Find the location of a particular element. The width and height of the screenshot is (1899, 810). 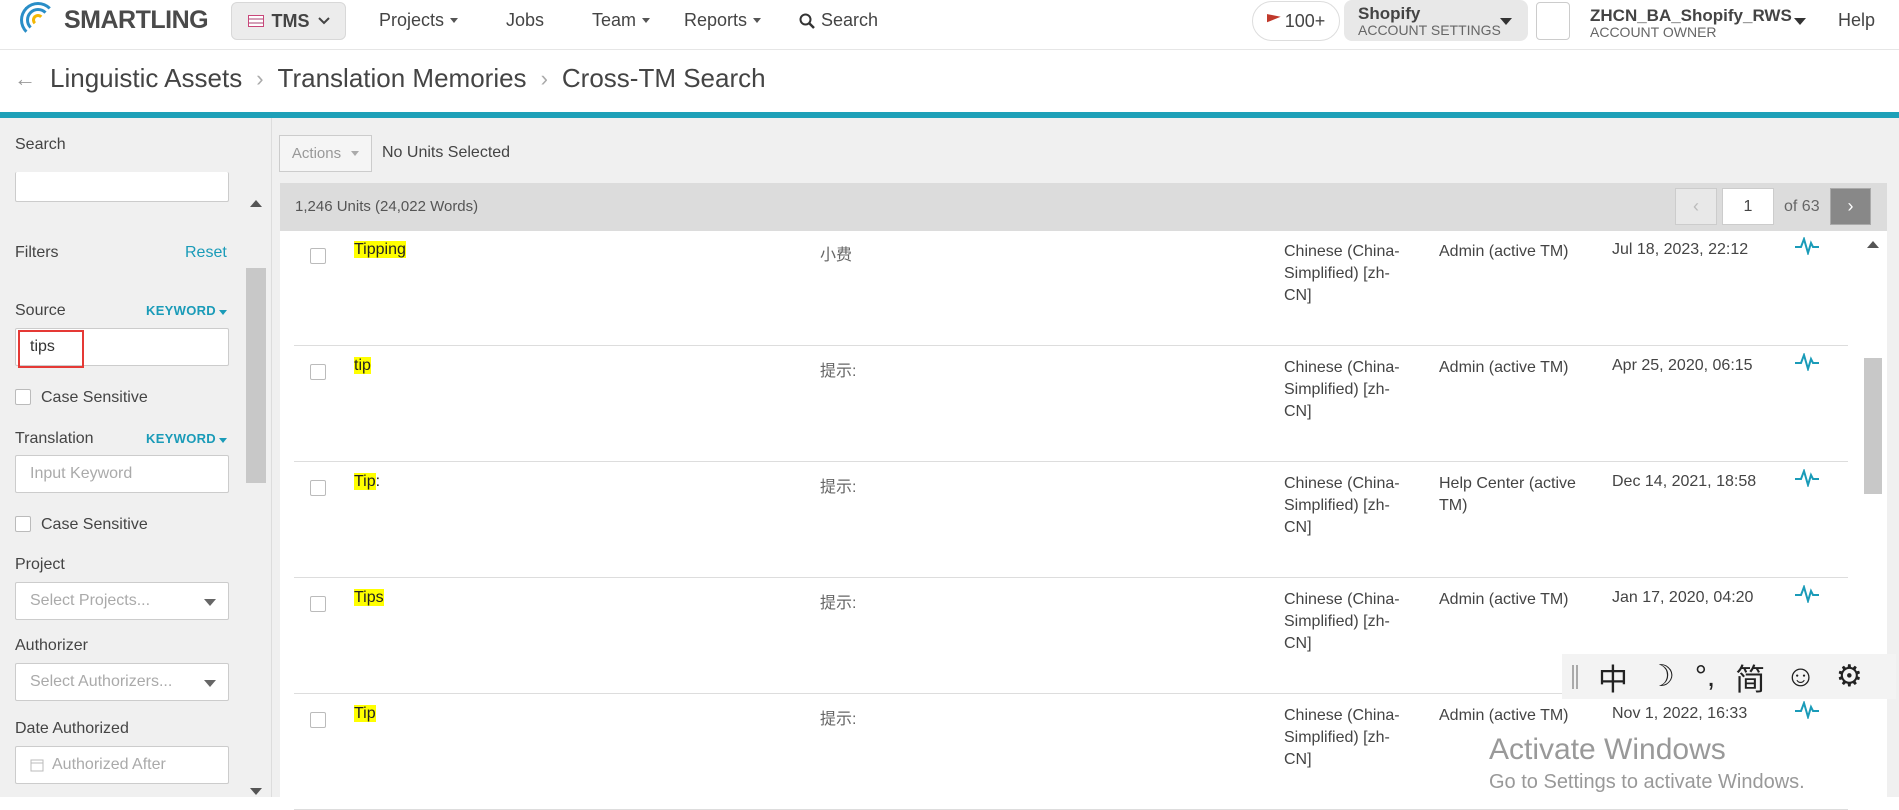

target-text: 小费 is located at coordinates (836, 255).